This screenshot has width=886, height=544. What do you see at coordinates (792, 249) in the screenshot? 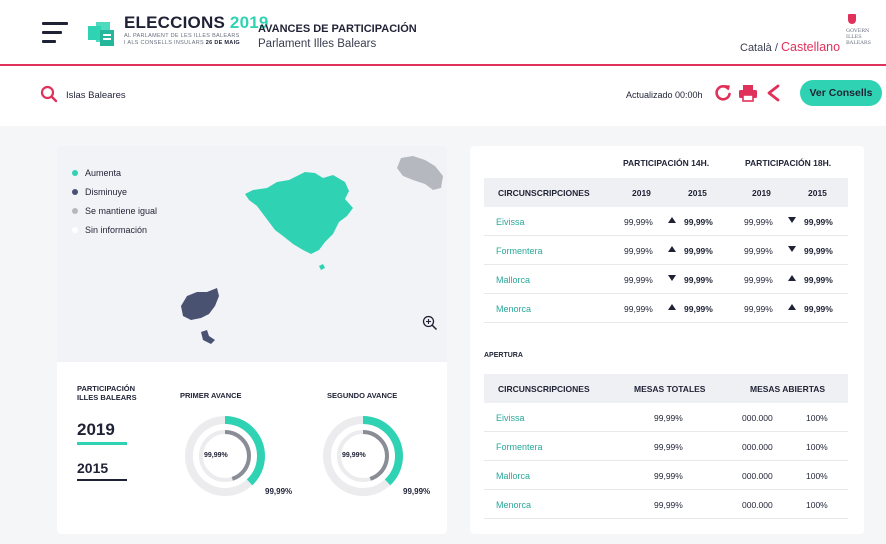
I see `arrow-down-icon` at bounding box center [792, 249].